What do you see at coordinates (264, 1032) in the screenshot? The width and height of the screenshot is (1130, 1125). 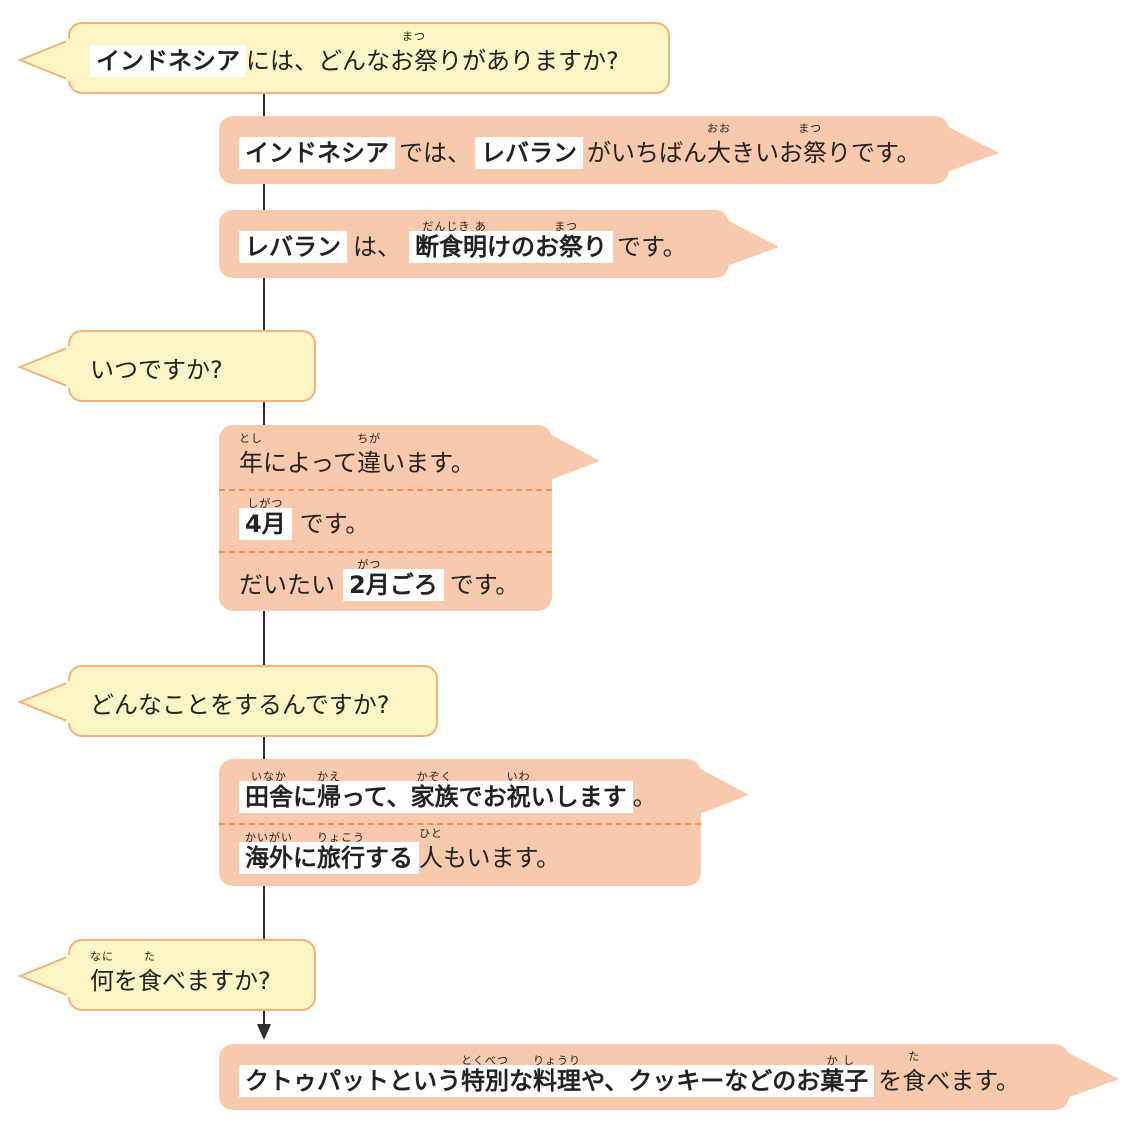 I see `flow-arrowhead` at bounding box center [264, 1032].